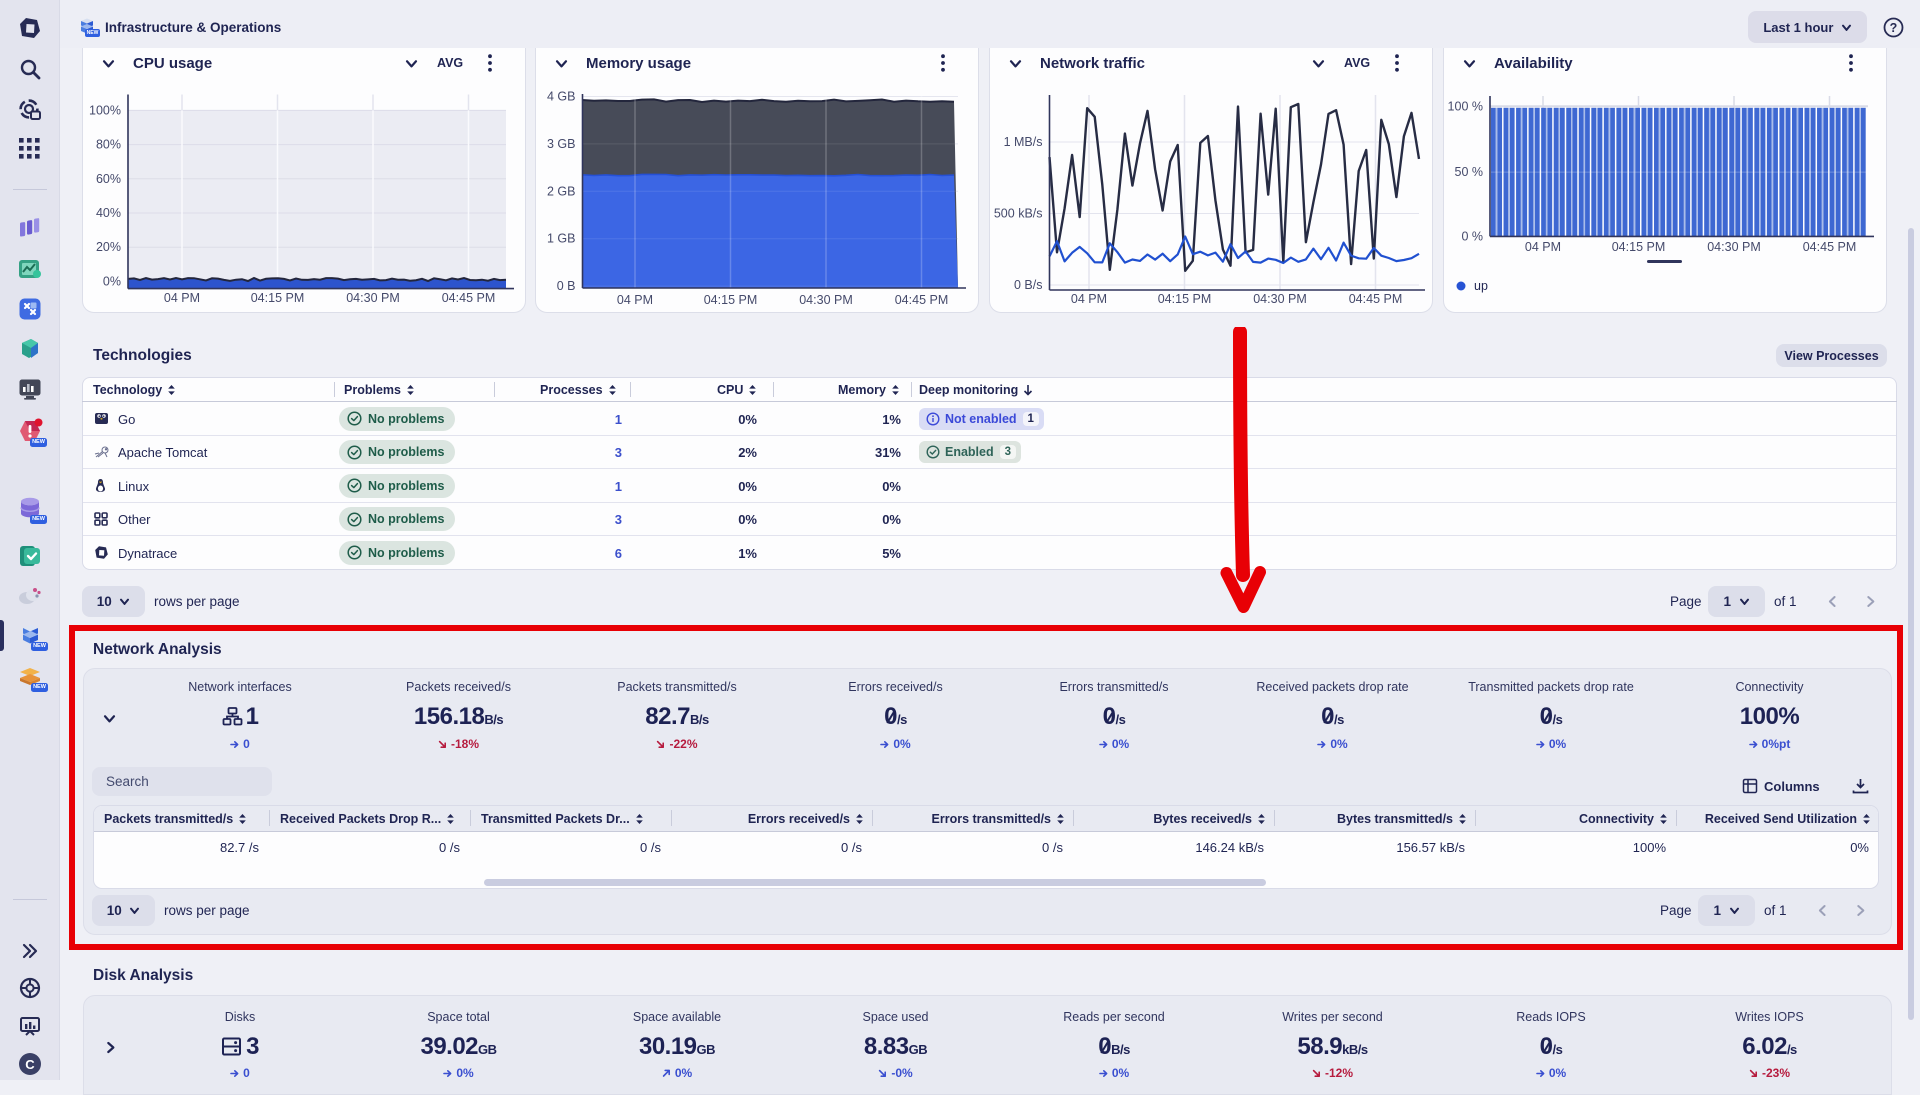  I want to click on svg-text: 1 MB/s, so click(1023, 142).